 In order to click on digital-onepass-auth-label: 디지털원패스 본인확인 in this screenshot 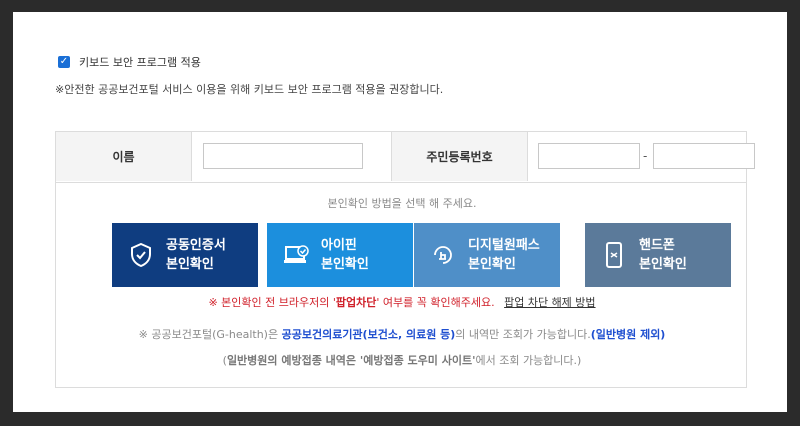, I will do `click(504, 255)`.